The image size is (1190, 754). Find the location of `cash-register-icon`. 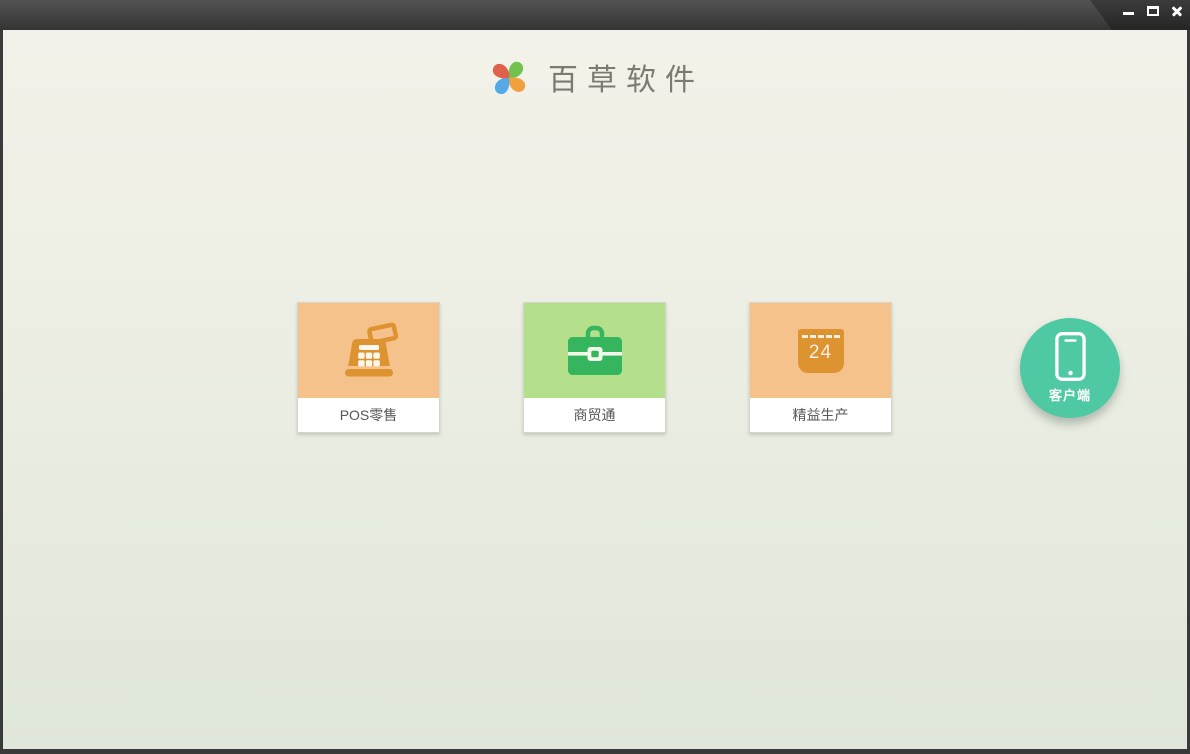

cash-register-icon is located at coordinates (371, 349).